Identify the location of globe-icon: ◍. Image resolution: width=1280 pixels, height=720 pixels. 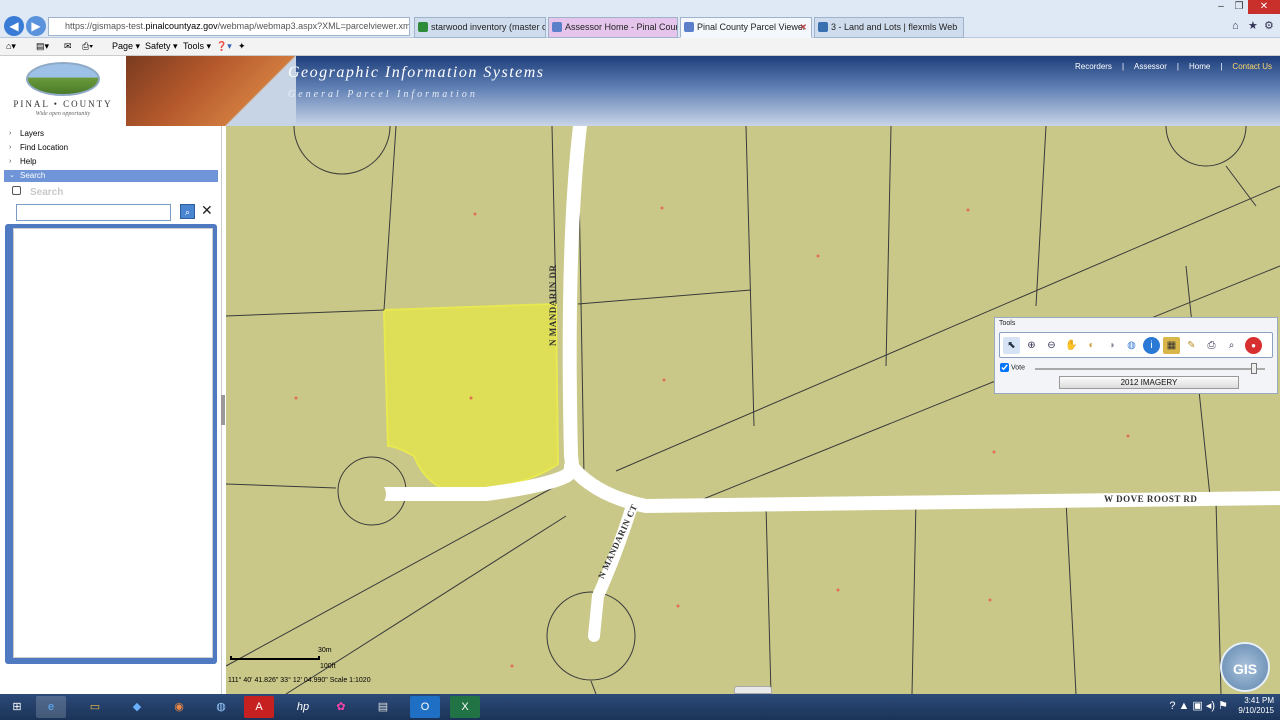
(1131, 345).